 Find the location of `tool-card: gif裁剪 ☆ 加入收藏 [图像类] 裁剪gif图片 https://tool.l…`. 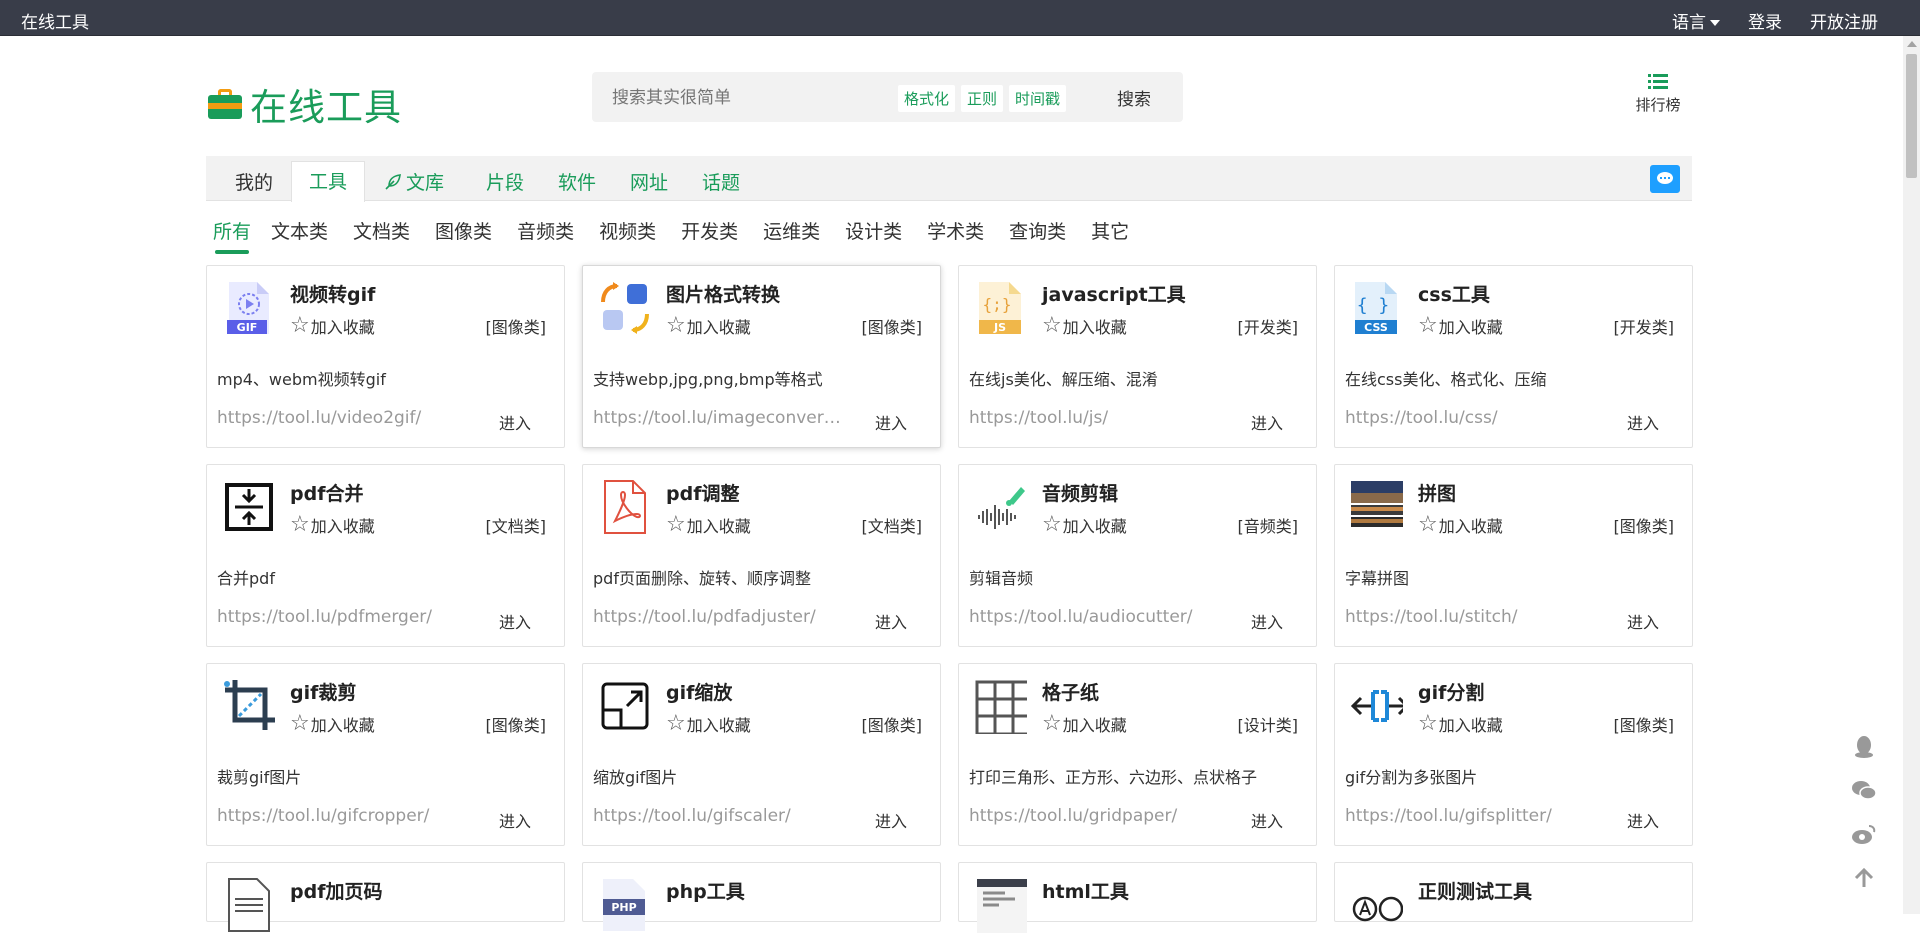

tool-card: gif裁剪 ☆ 加入收藏 [图像类] 裁剪gif图片 https://tool.l… is located at coordinates (385, 754).